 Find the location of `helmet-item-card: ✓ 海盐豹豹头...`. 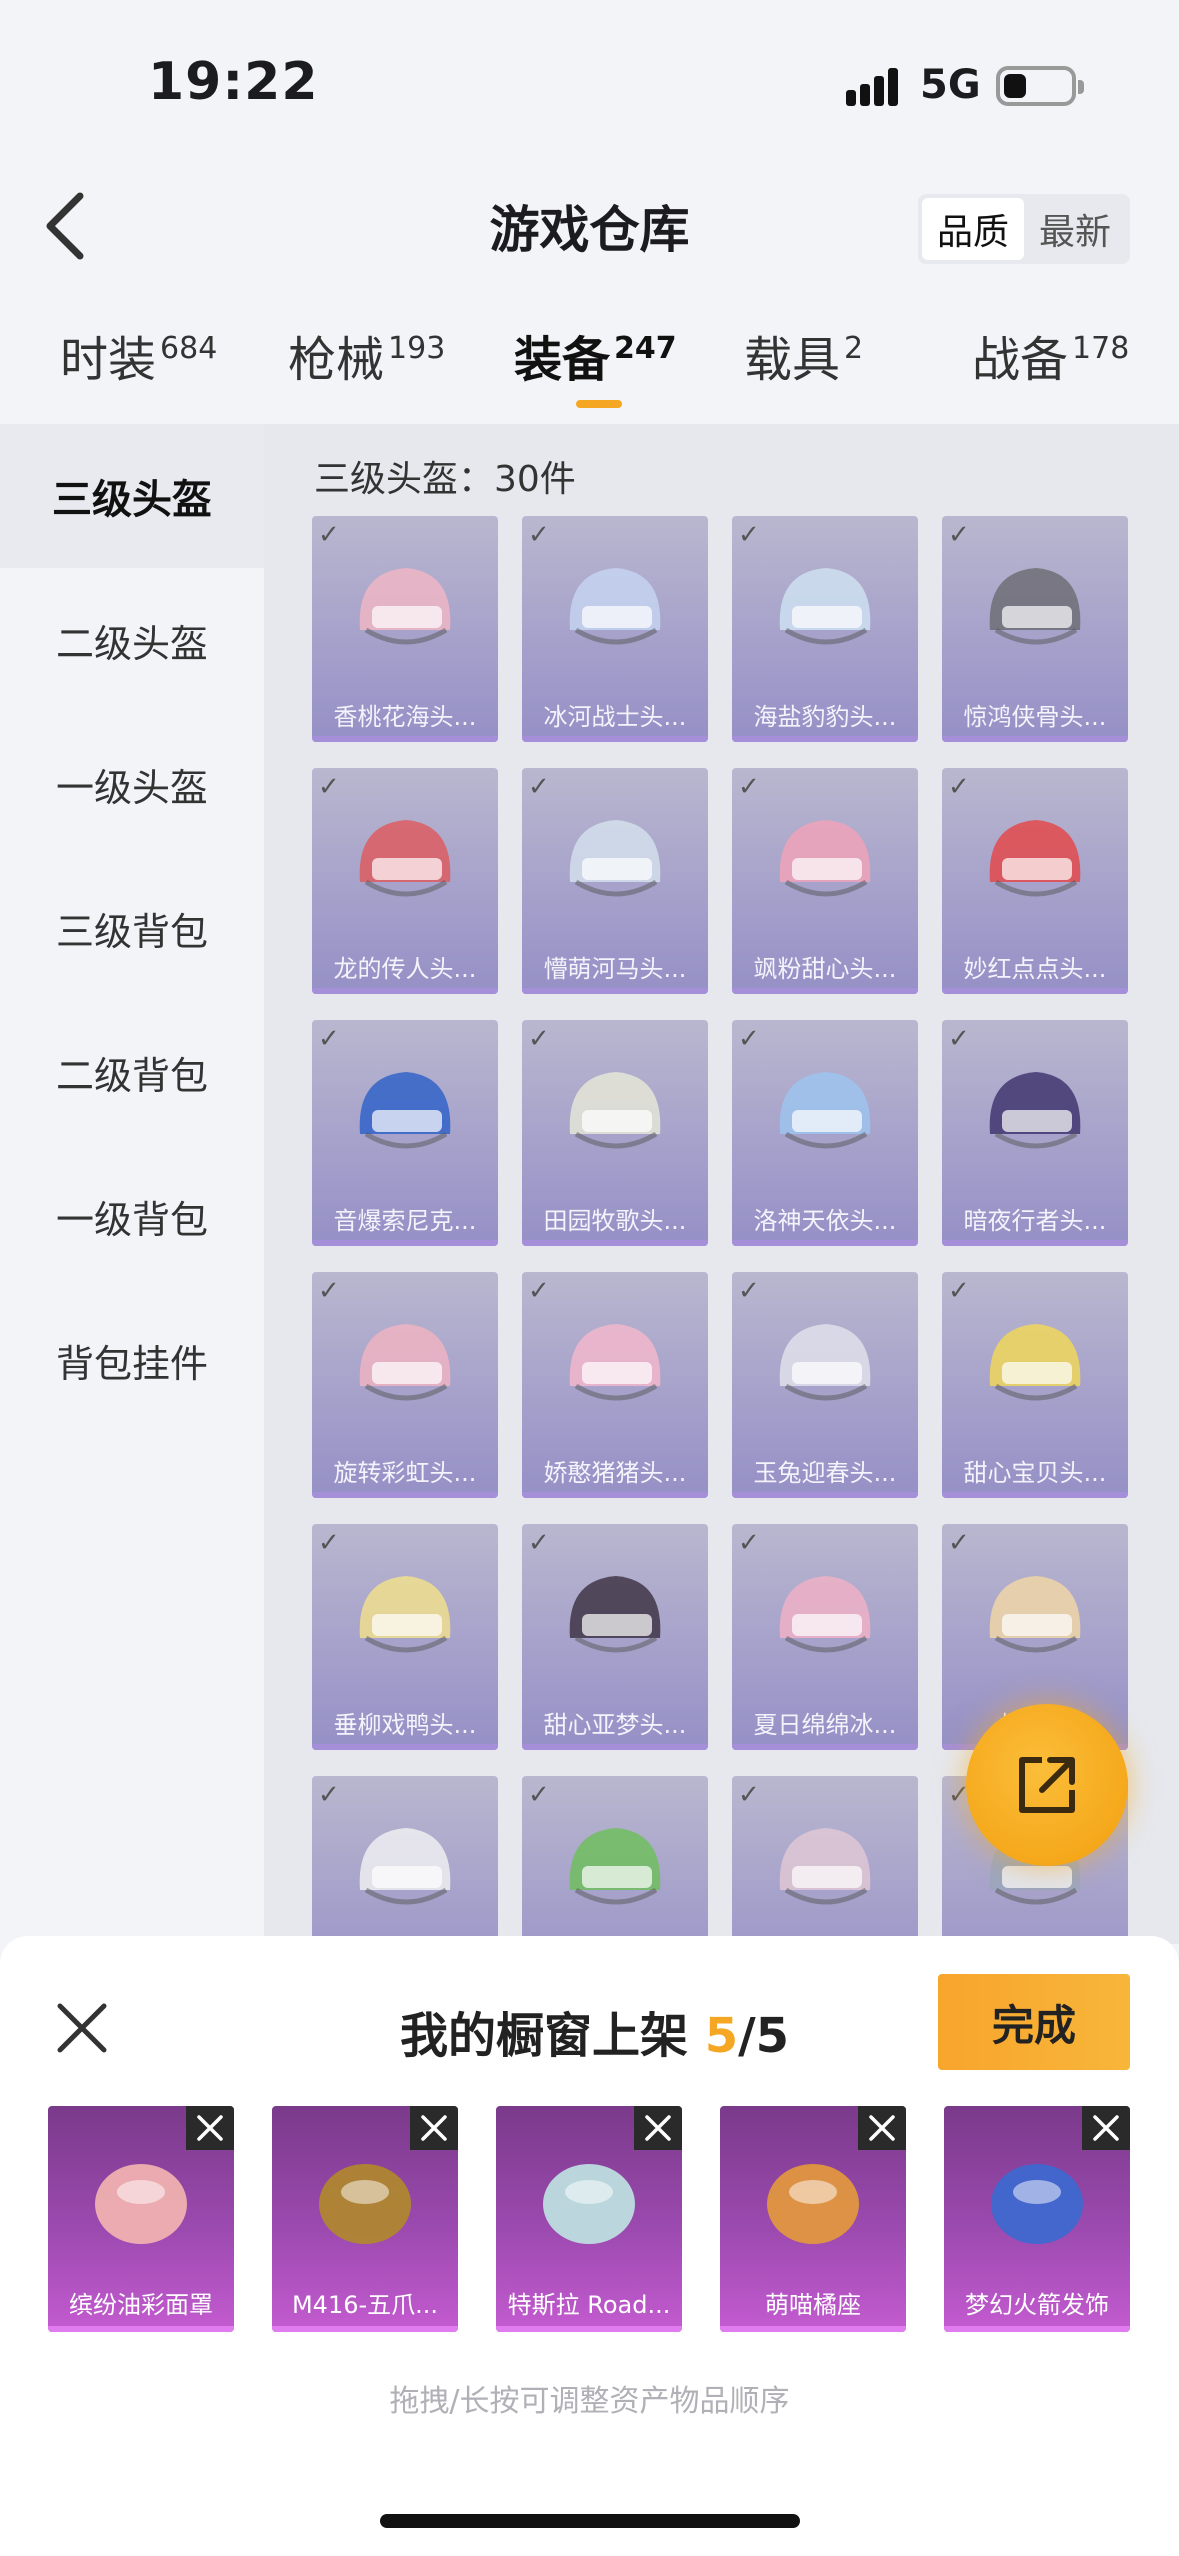

helmet-item-card: ✓ 海盐豹豹头... is located at coordinates (825, 629).